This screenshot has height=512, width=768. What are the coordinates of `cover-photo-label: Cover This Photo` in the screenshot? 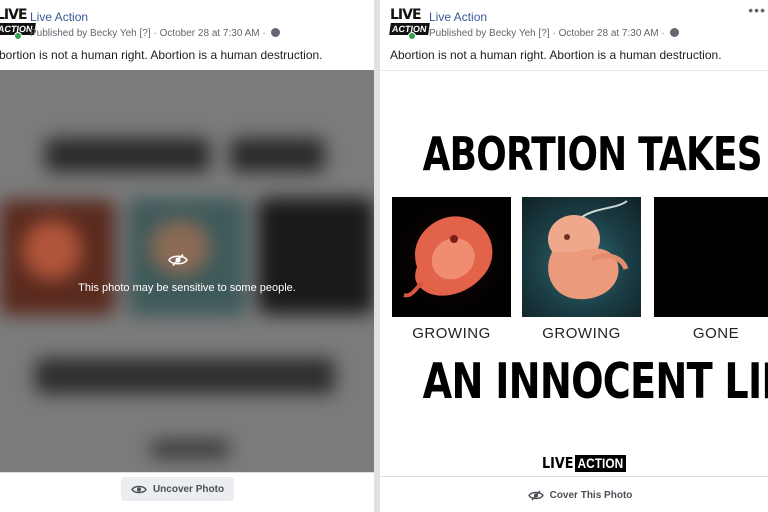 It's located at (591, 495).